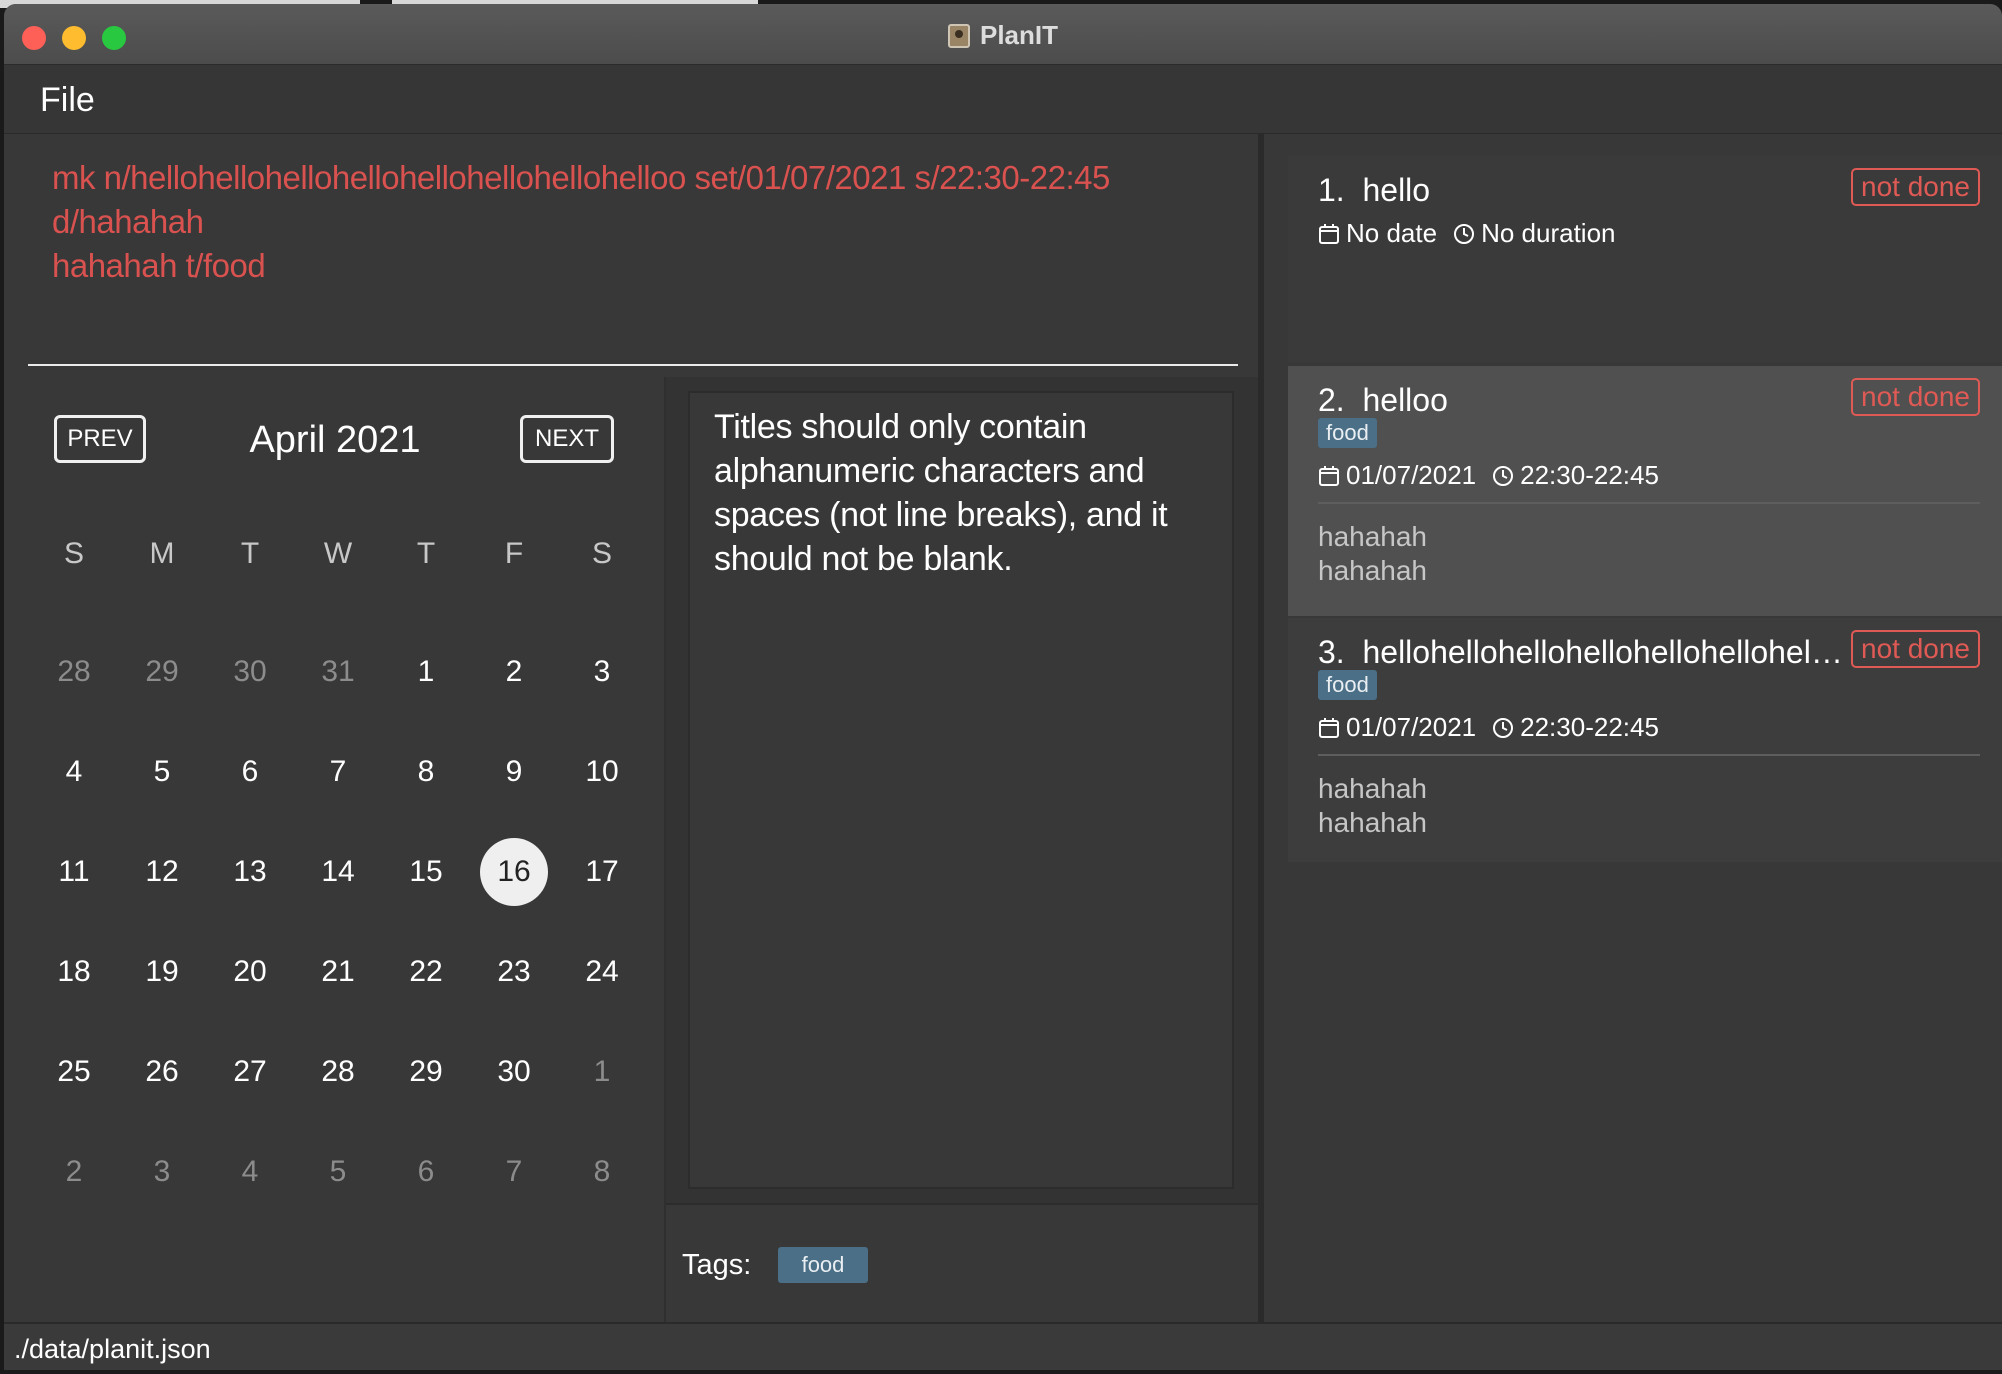 This screenshot has width=2002, height=1374. Describe the element at coordinates (162, 972) in the screenshot. I see `calendar-day: 19` at that location.